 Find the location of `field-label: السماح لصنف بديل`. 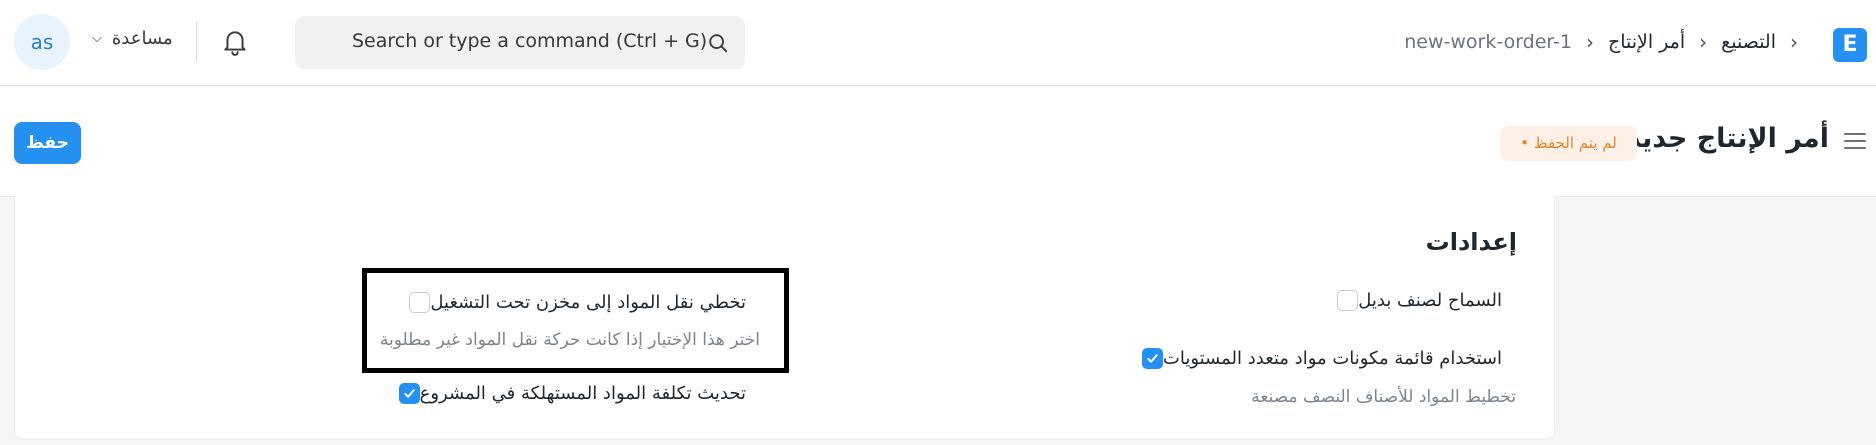

field-label: السماح لصنف بديل is located at coordinates (1430, 300).